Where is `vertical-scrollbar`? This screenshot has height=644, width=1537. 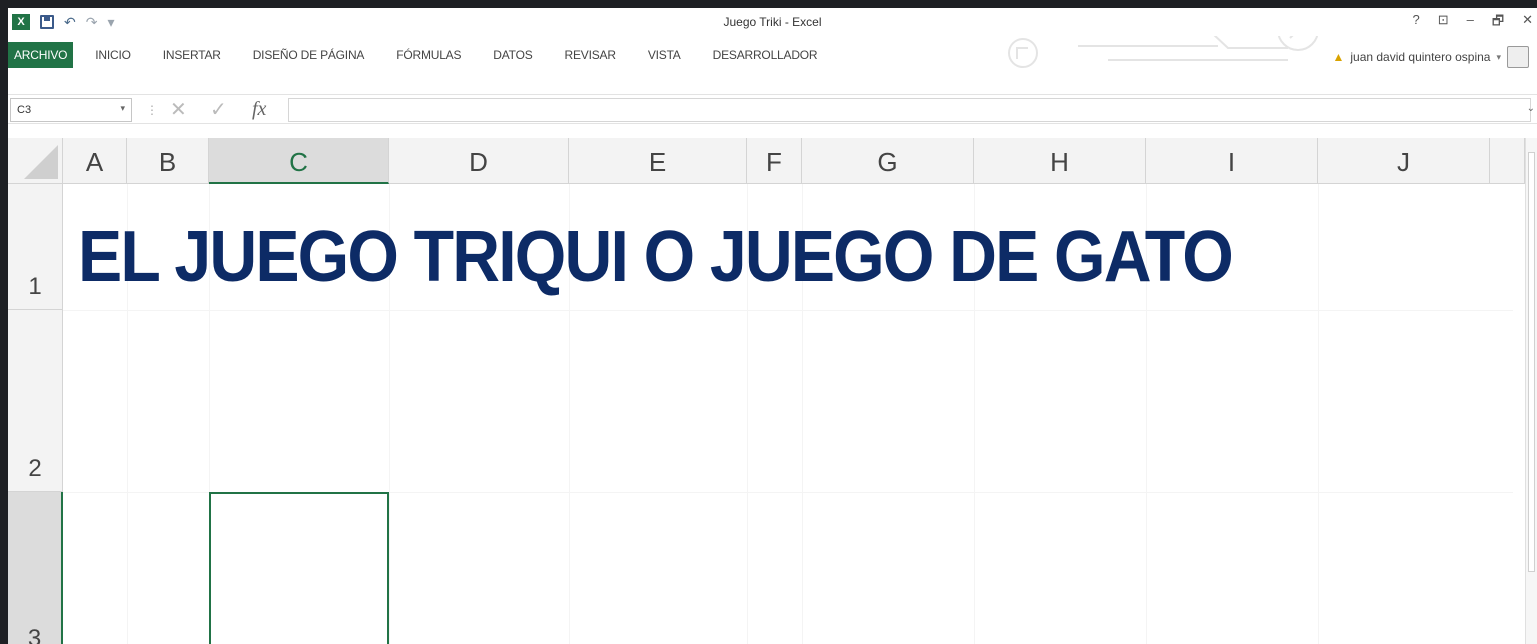
vertical-scrollbar is located at coordinates (1531, 391).